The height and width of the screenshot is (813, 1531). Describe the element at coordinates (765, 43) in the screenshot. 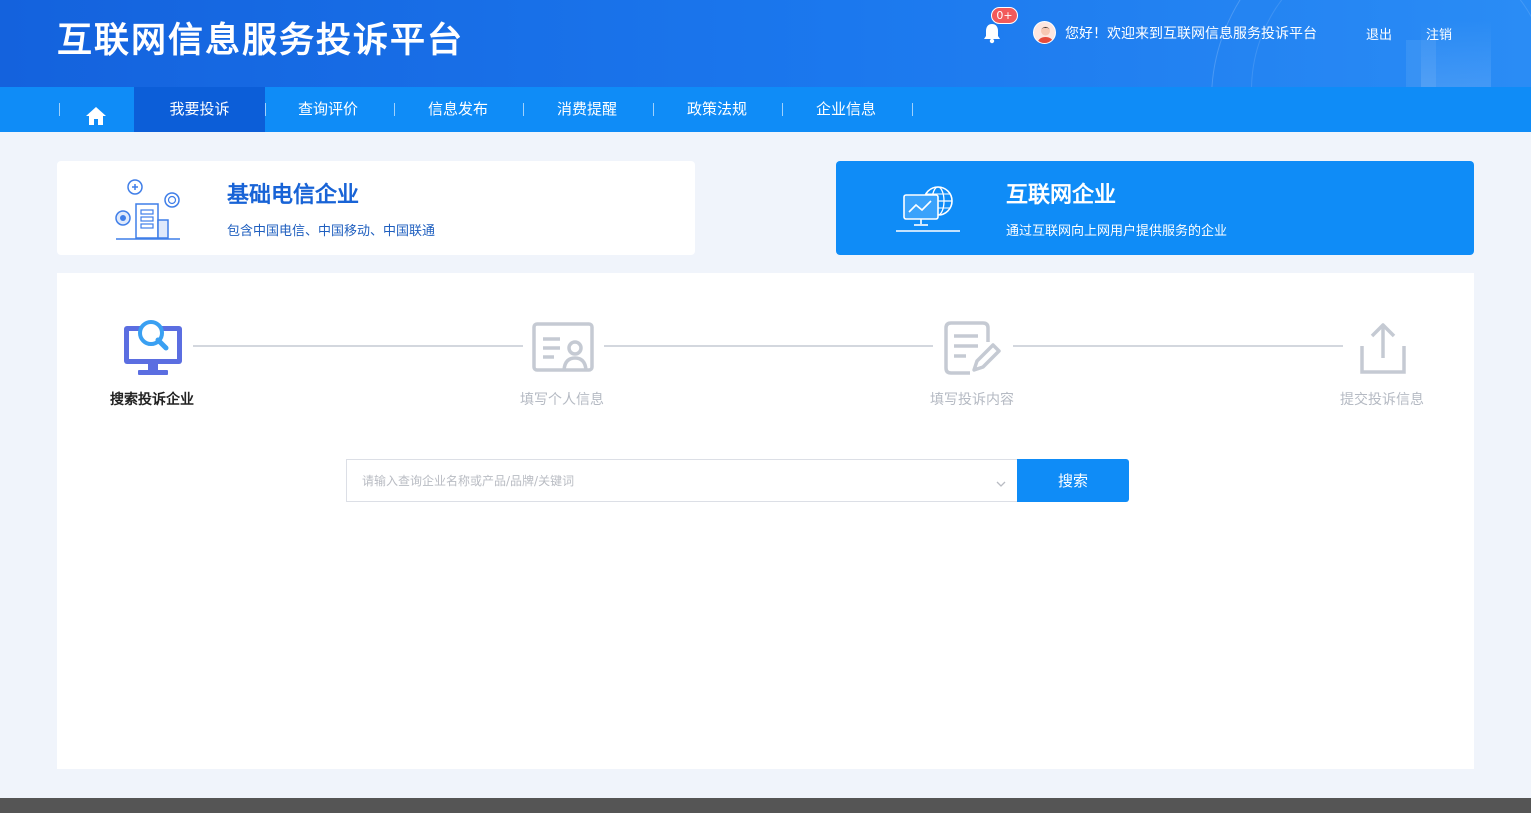

I see `header: 互联网信息服务投诉平台 0+ 您好！欢迎来到互联网信息服务投诉平台 退出 注销` at that location.